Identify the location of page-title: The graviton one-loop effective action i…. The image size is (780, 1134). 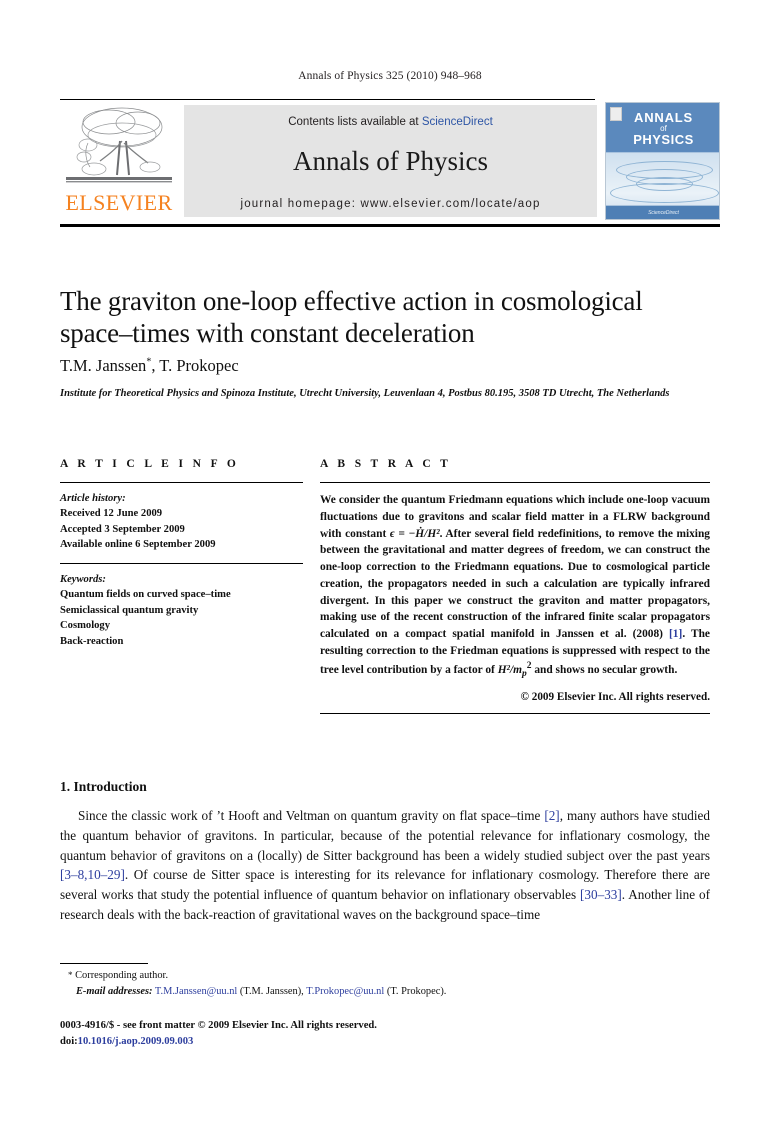
(351, 317).